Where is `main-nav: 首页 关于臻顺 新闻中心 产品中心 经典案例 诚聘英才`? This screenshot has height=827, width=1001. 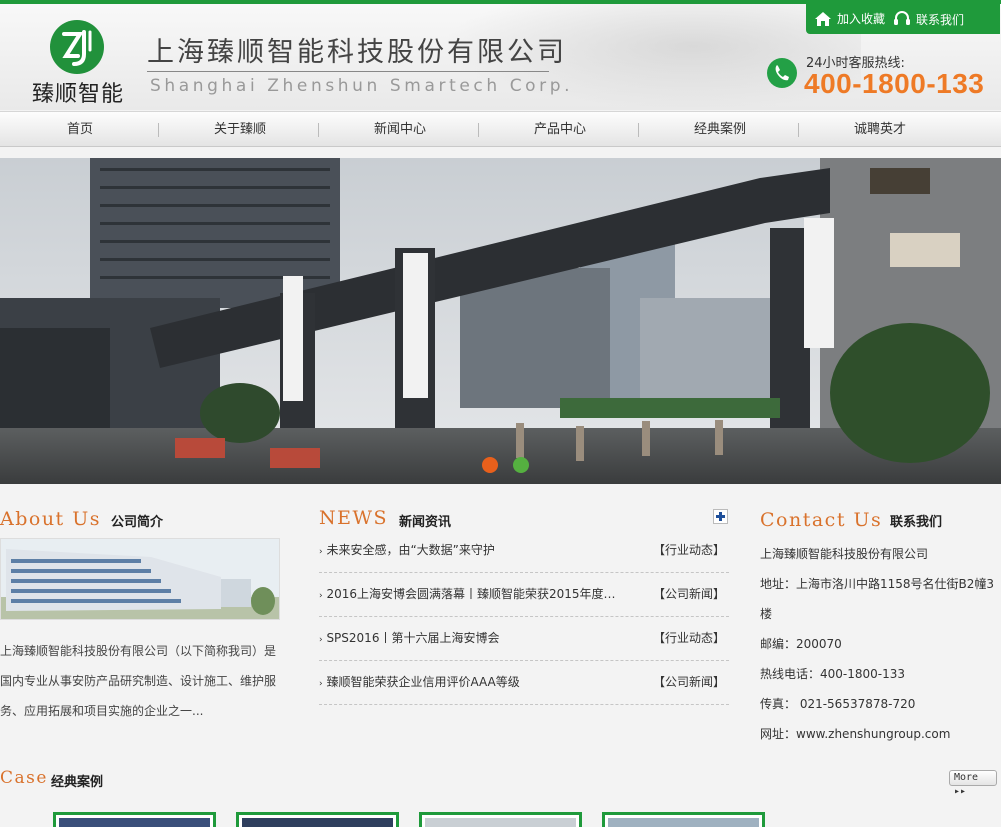
main-nav: 首页 关于臻顺 新闻中心 产品中心 经典案例 诚聘英才 is located at coordinates (500, 129).